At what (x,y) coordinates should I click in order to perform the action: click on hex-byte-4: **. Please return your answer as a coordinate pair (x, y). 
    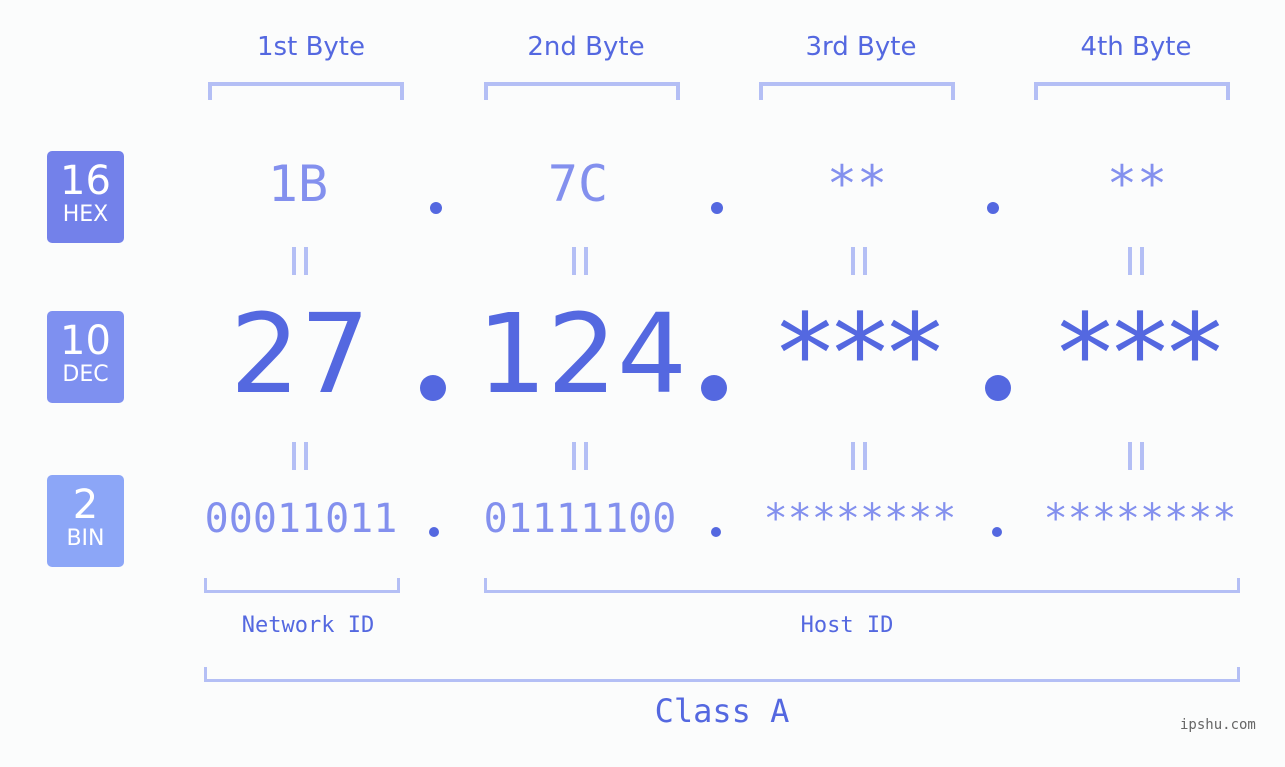
    Looking at the image, I should click on (1137, 184).